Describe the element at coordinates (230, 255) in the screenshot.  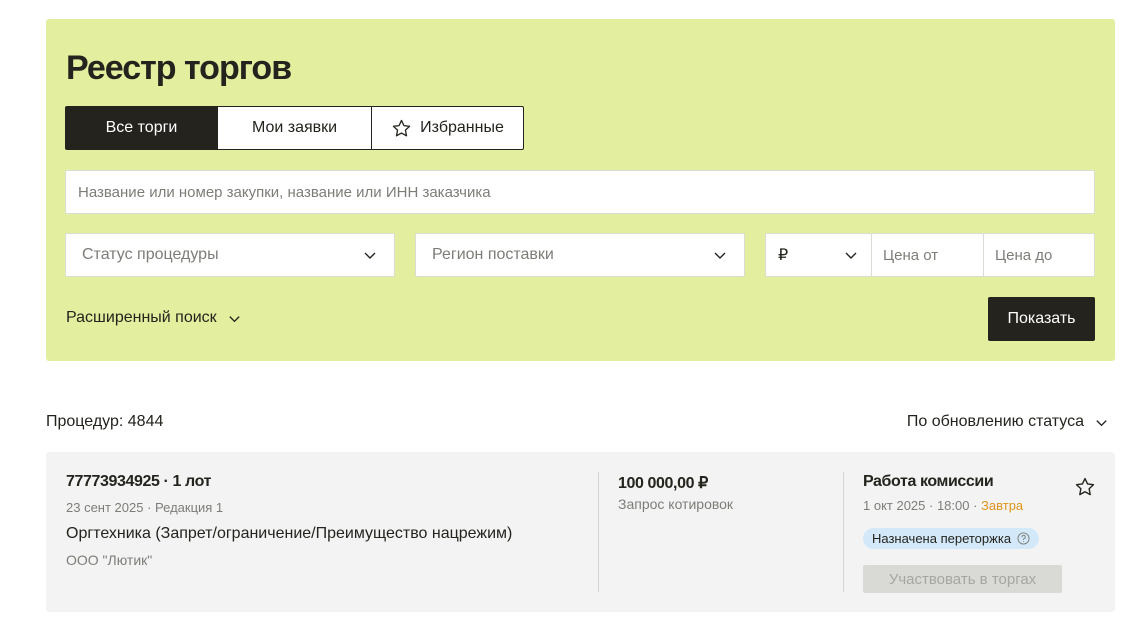
I see `status-select: Статус процедуры` at that location.